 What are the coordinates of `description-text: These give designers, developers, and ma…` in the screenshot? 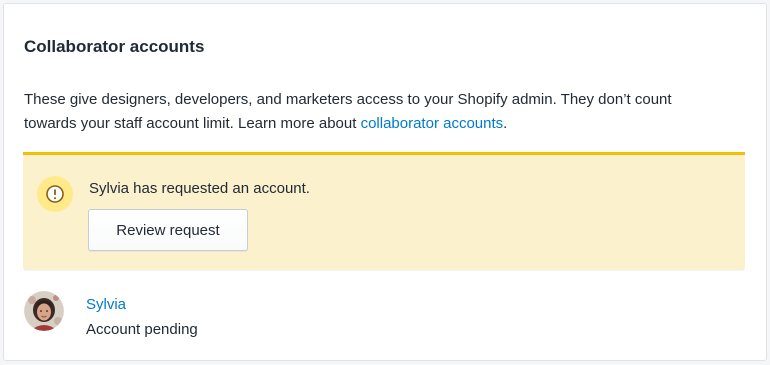 It's located at (348, 111).